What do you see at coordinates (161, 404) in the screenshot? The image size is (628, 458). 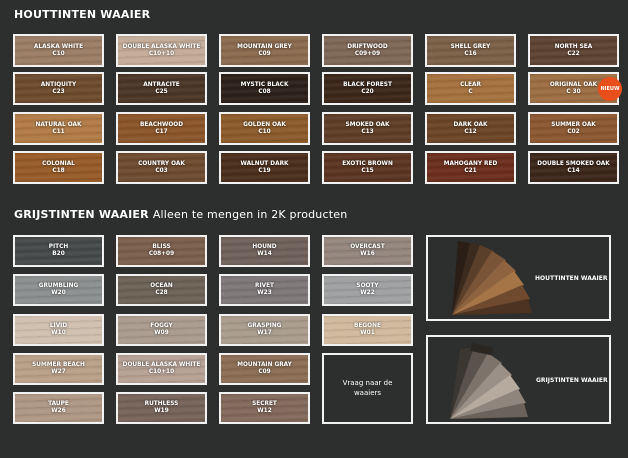 I see `swatch-name: RUTHLESS` at bounding box center [161, 404].